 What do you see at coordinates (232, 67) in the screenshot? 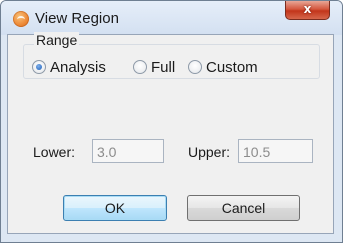
I see `radio-custom-label: Custom` at bounding box center [232, 67].